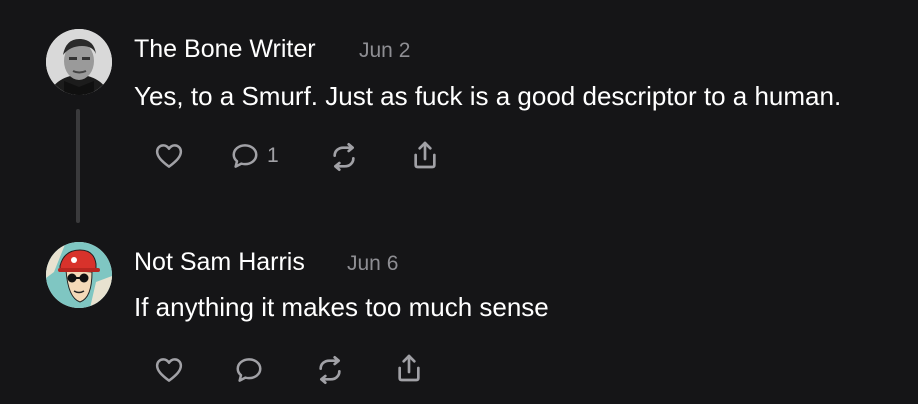 The width and height of the screenshot is (918, 404). What do you see at coordinates (78, 166) in the screenshot?
I see `thread-connector-line` at bounding box center [78, 166].